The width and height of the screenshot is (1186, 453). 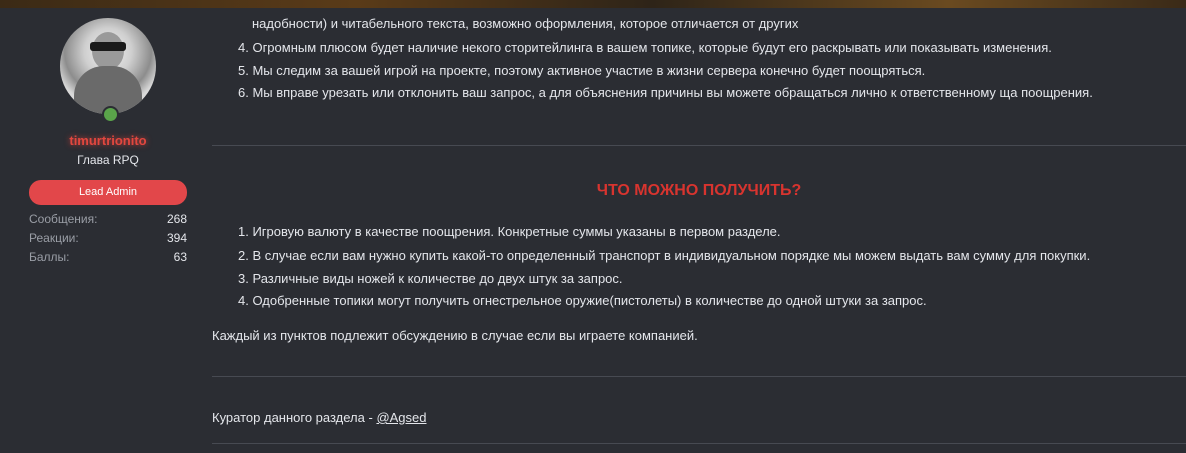 I want to click on curator-line: Куратор данного раздела - @Agsed, so click(x=319, y=417).